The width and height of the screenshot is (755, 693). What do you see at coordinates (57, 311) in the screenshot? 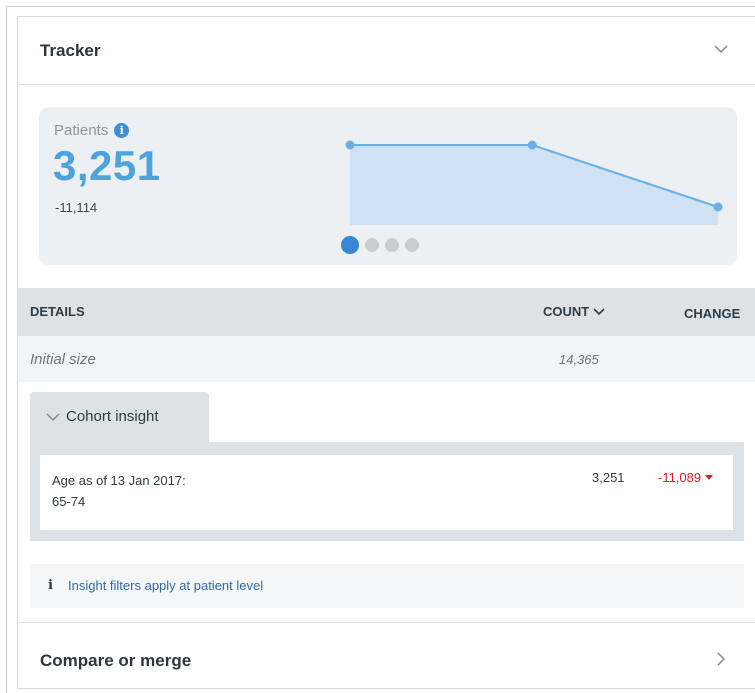
I see `details-column-header: DETAILS` at bounding box center [57, 311].